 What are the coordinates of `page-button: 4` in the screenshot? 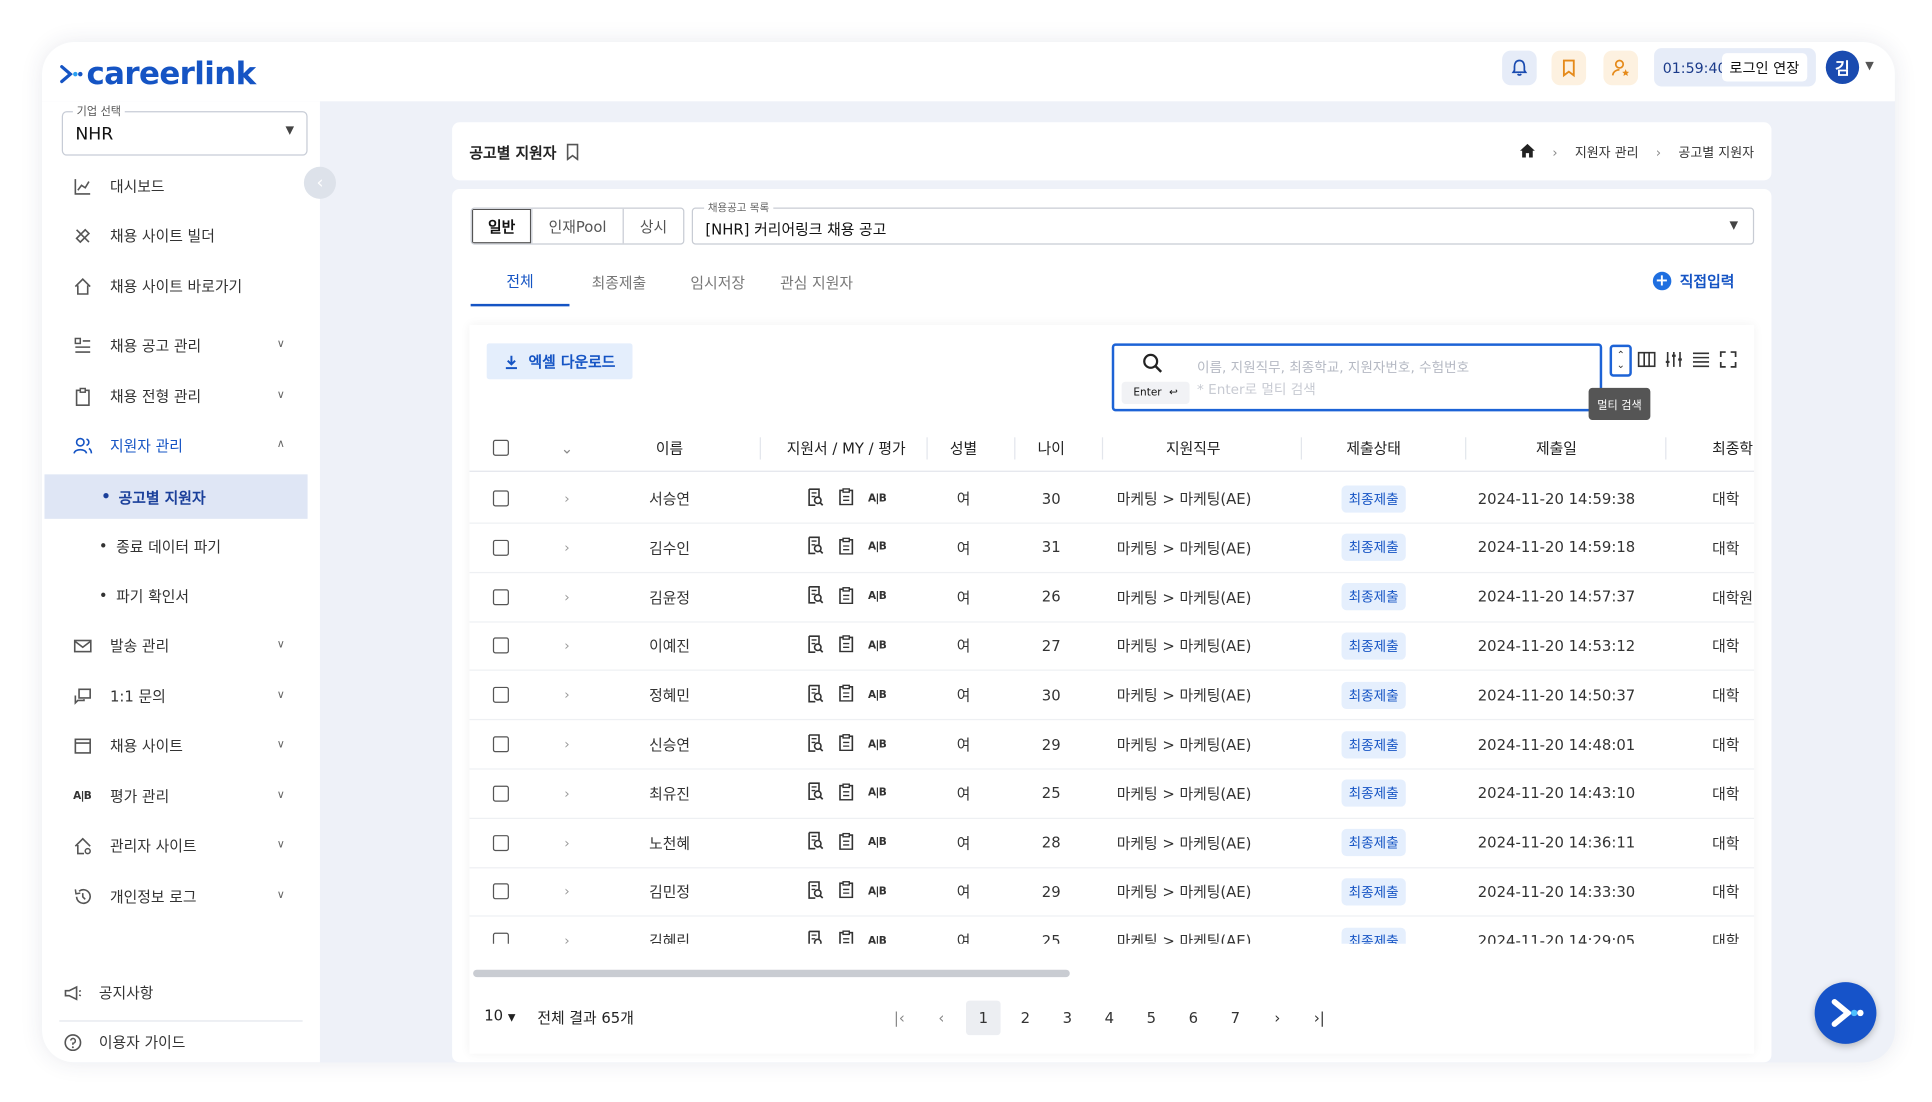 It's located at (1109, 1018).